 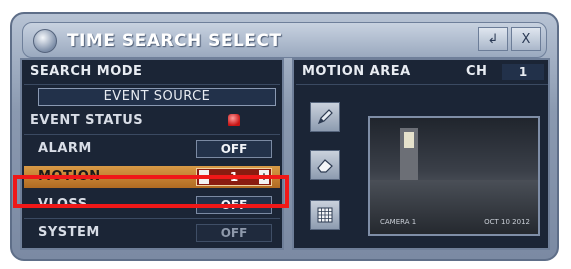 I want to click on dialog-icon, so click(x=45, y=41).